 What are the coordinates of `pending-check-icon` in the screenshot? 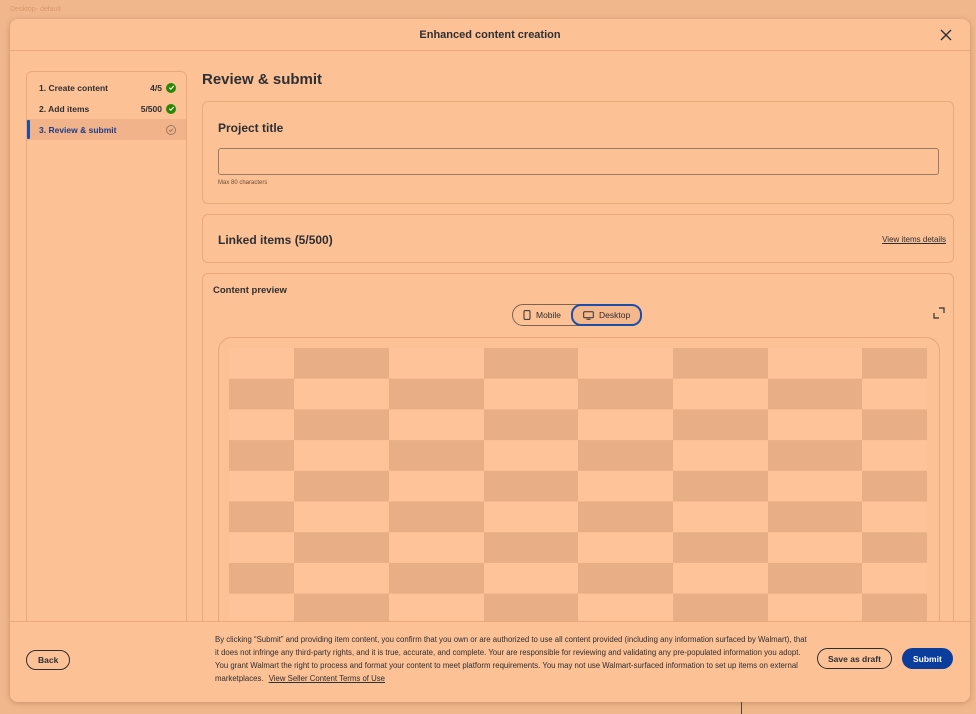 It's located at (171, 129).